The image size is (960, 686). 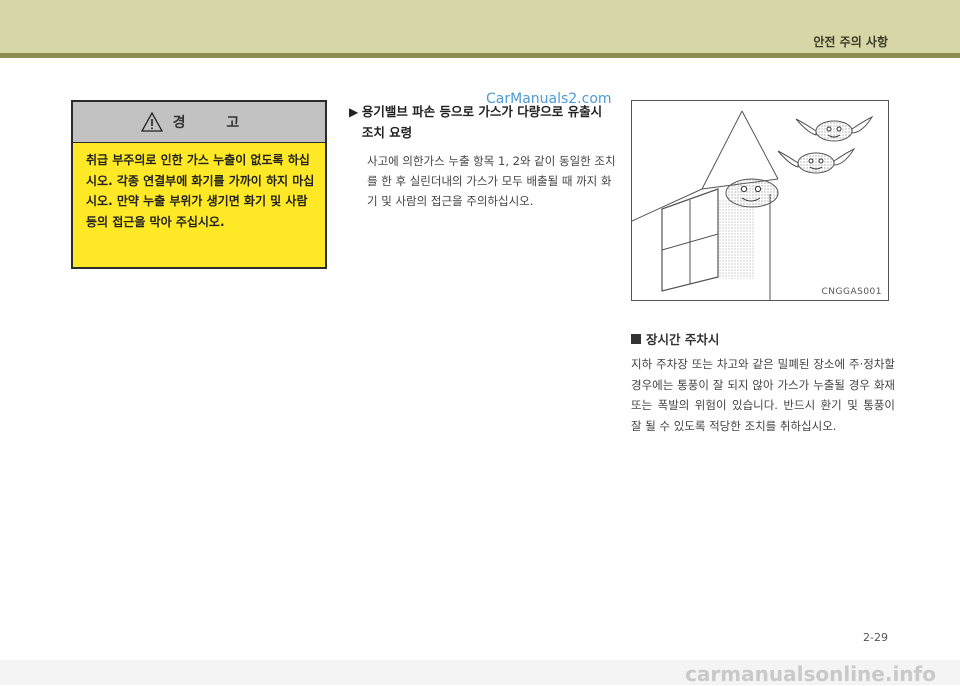 What do you see at coordinates (810, 674) in the screenshot?
I see `footer-watermark: carmanualsonline.info` at bounding box center [810, 674].